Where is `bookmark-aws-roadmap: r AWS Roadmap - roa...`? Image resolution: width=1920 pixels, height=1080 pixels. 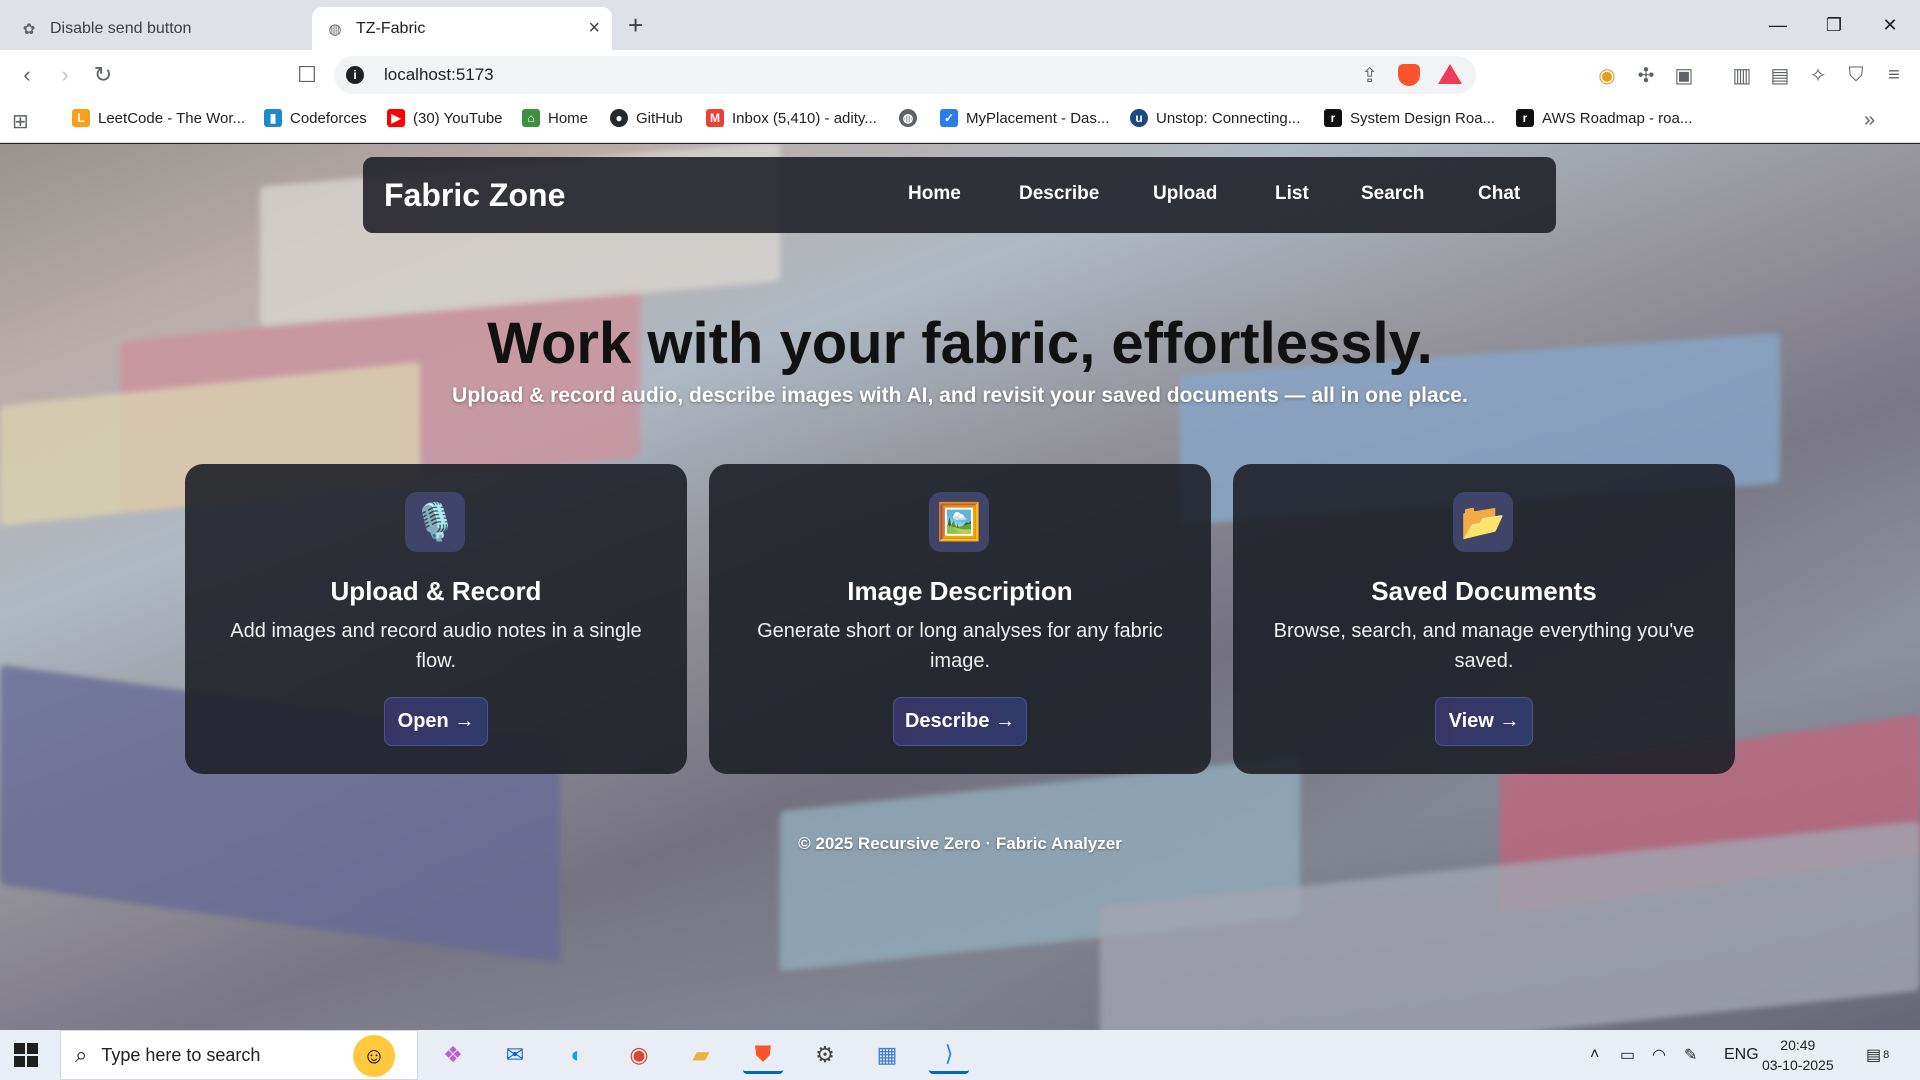
bookmark-aws-roadmap: r AWS Roadmap - roa... is located at coordinates (1604, 118).